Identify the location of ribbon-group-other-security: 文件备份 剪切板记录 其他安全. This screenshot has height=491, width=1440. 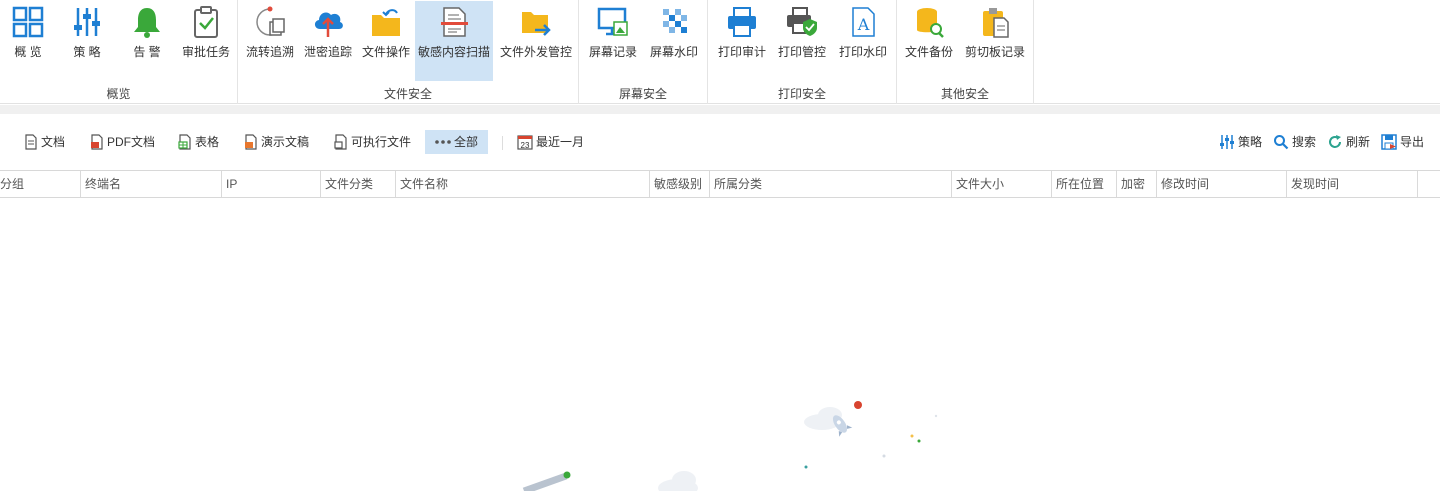
(965, 52).